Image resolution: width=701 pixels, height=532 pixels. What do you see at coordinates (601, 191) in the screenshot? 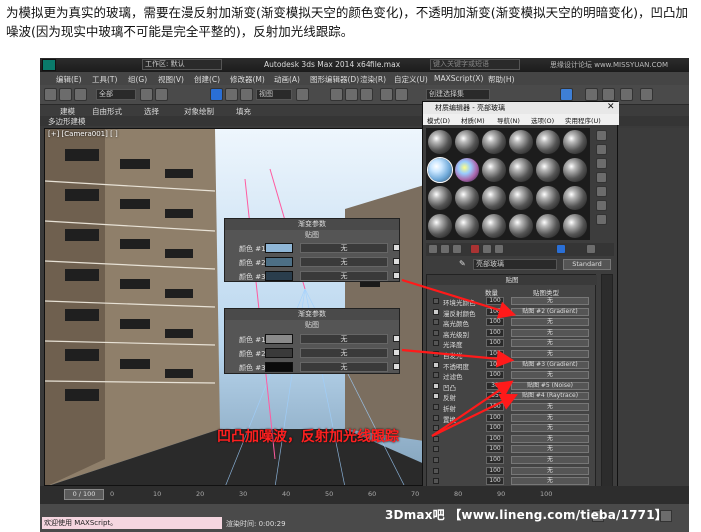
I see `video-color-icon` at bounding box center [601, 191].